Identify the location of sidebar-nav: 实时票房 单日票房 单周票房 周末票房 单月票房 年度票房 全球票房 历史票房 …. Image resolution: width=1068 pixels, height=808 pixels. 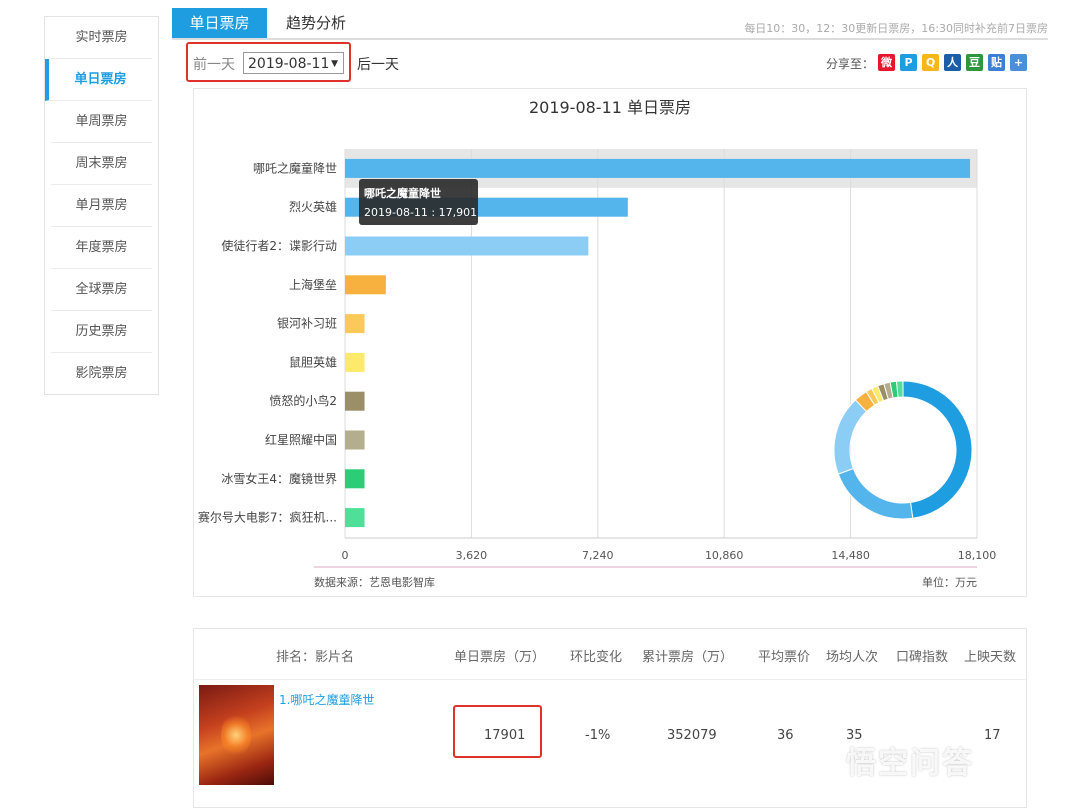
(101, 205).